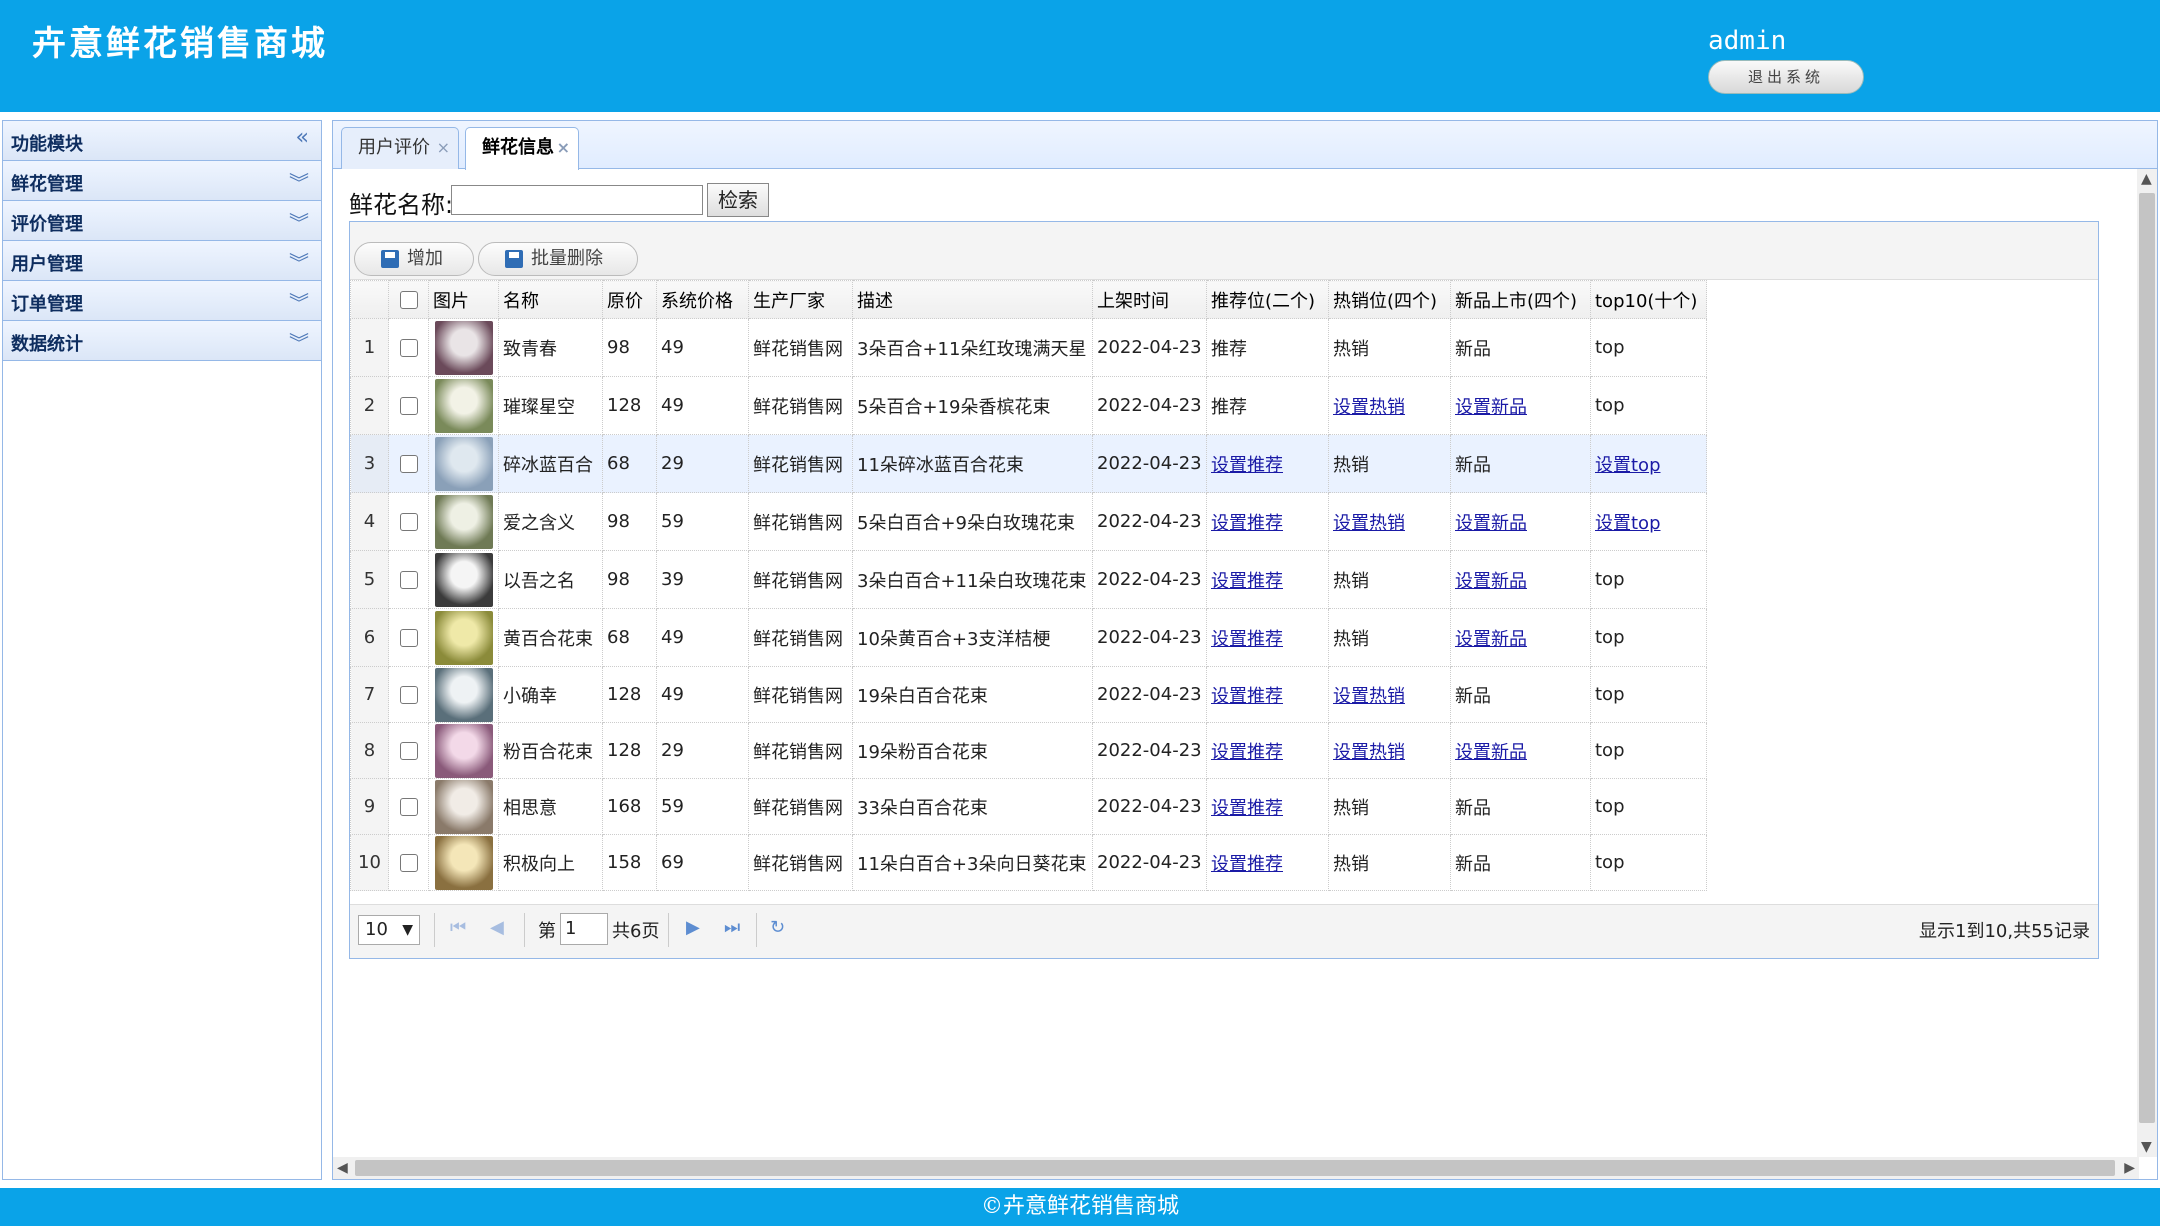 Image resolution: width=2160 pixels, height=1226 pixels. I want to click on scroll-up-icon: ▲, so click(2146, 179).